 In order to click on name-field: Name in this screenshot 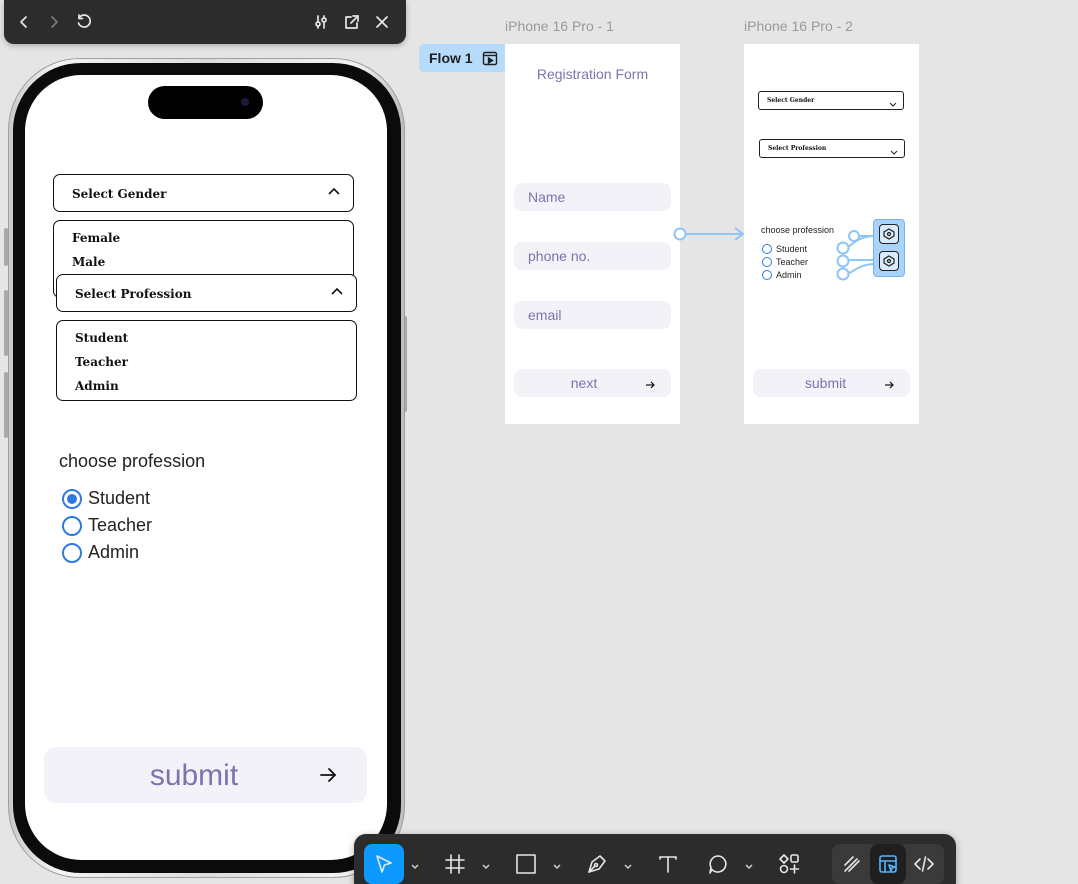, I will do `click(592, 197)`.